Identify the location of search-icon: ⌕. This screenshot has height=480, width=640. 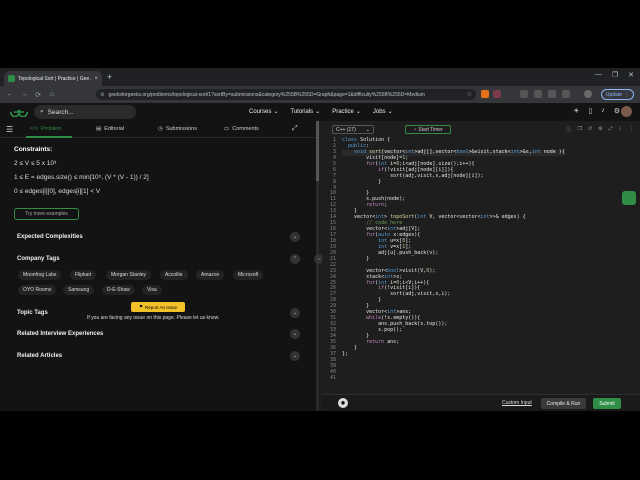
(42, 111).